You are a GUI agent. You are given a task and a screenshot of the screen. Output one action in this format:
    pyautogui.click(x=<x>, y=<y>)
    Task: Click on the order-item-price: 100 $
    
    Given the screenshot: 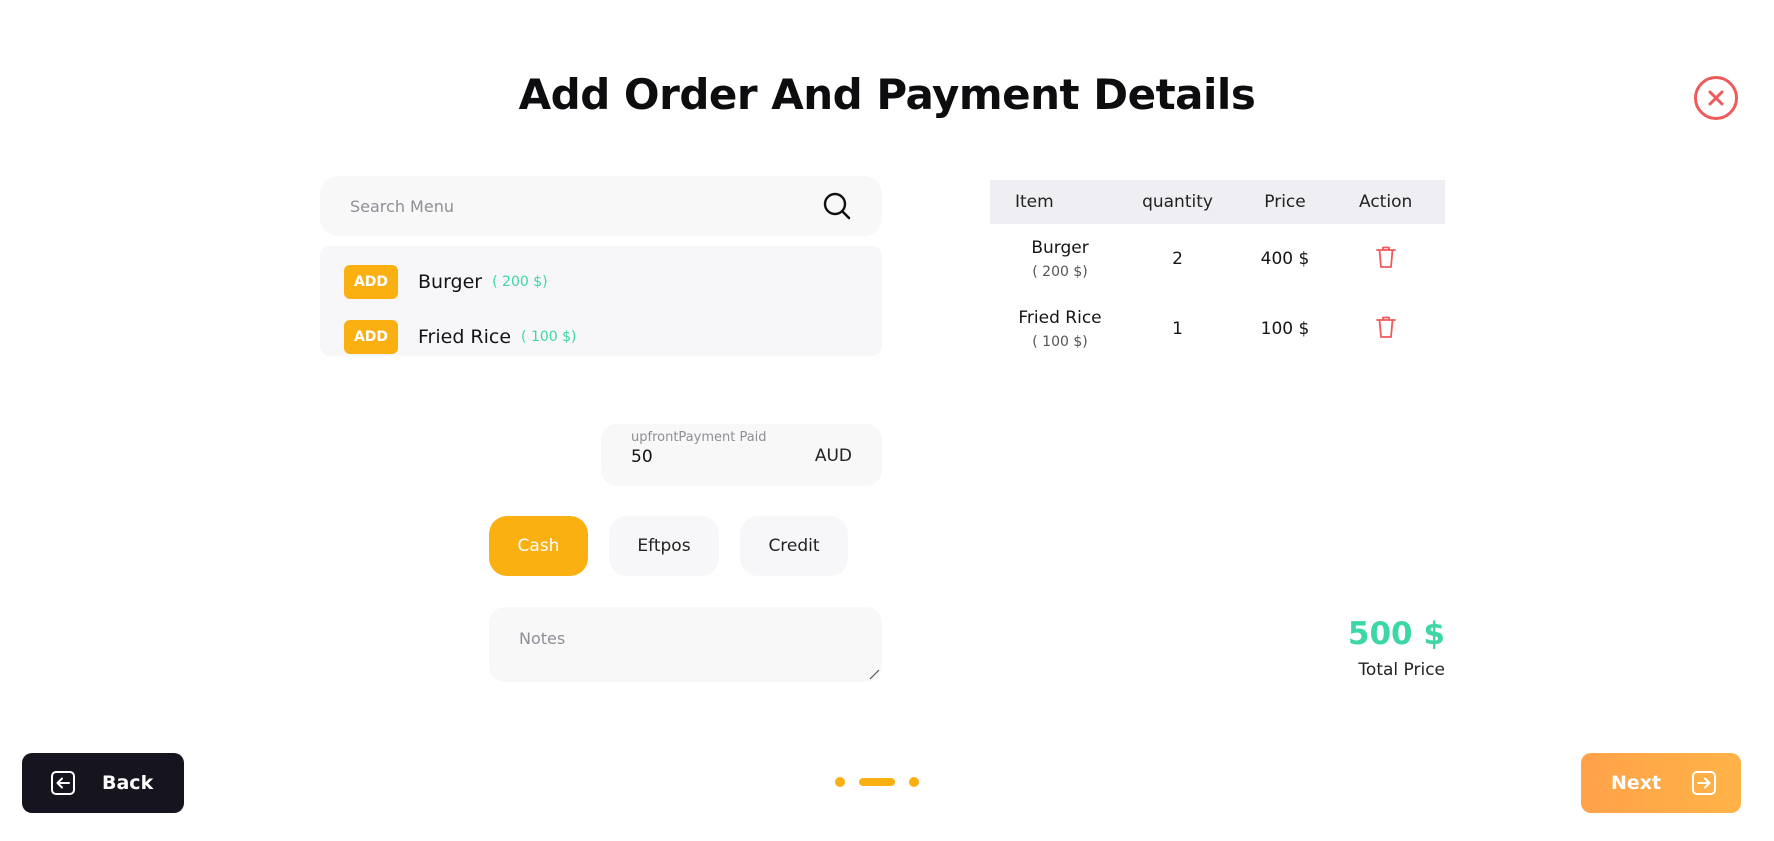 What is the action you would take?
    pyautogui.click(x=1285, y=329)
    